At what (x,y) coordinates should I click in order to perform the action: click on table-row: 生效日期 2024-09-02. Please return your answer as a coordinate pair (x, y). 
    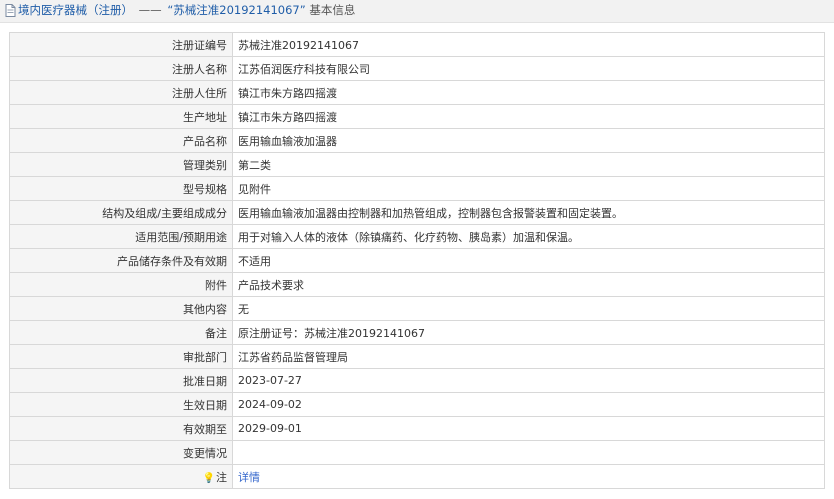
    Looking at the image, I should click on (417, 404).